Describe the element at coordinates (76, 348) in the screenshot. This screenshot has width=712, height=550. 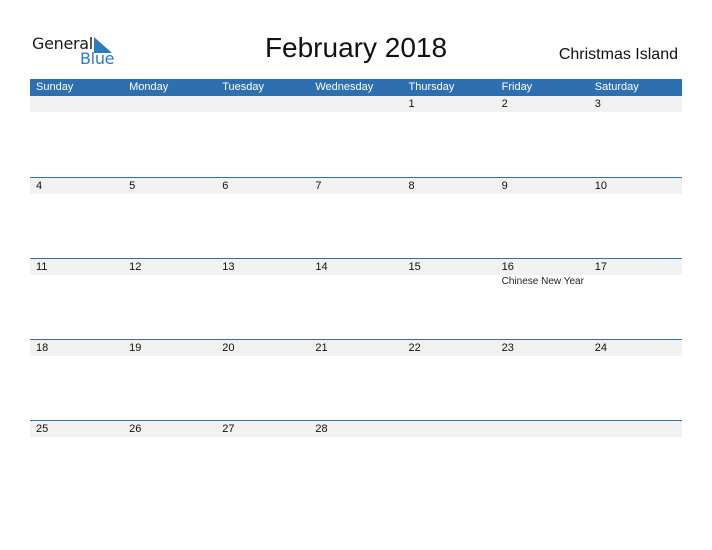
I see `day-cell: 18` at that location.